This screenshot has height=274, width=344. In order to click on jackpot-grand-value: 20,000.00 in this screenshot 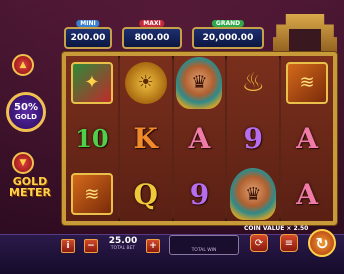, I will do `click(228, 38)`.